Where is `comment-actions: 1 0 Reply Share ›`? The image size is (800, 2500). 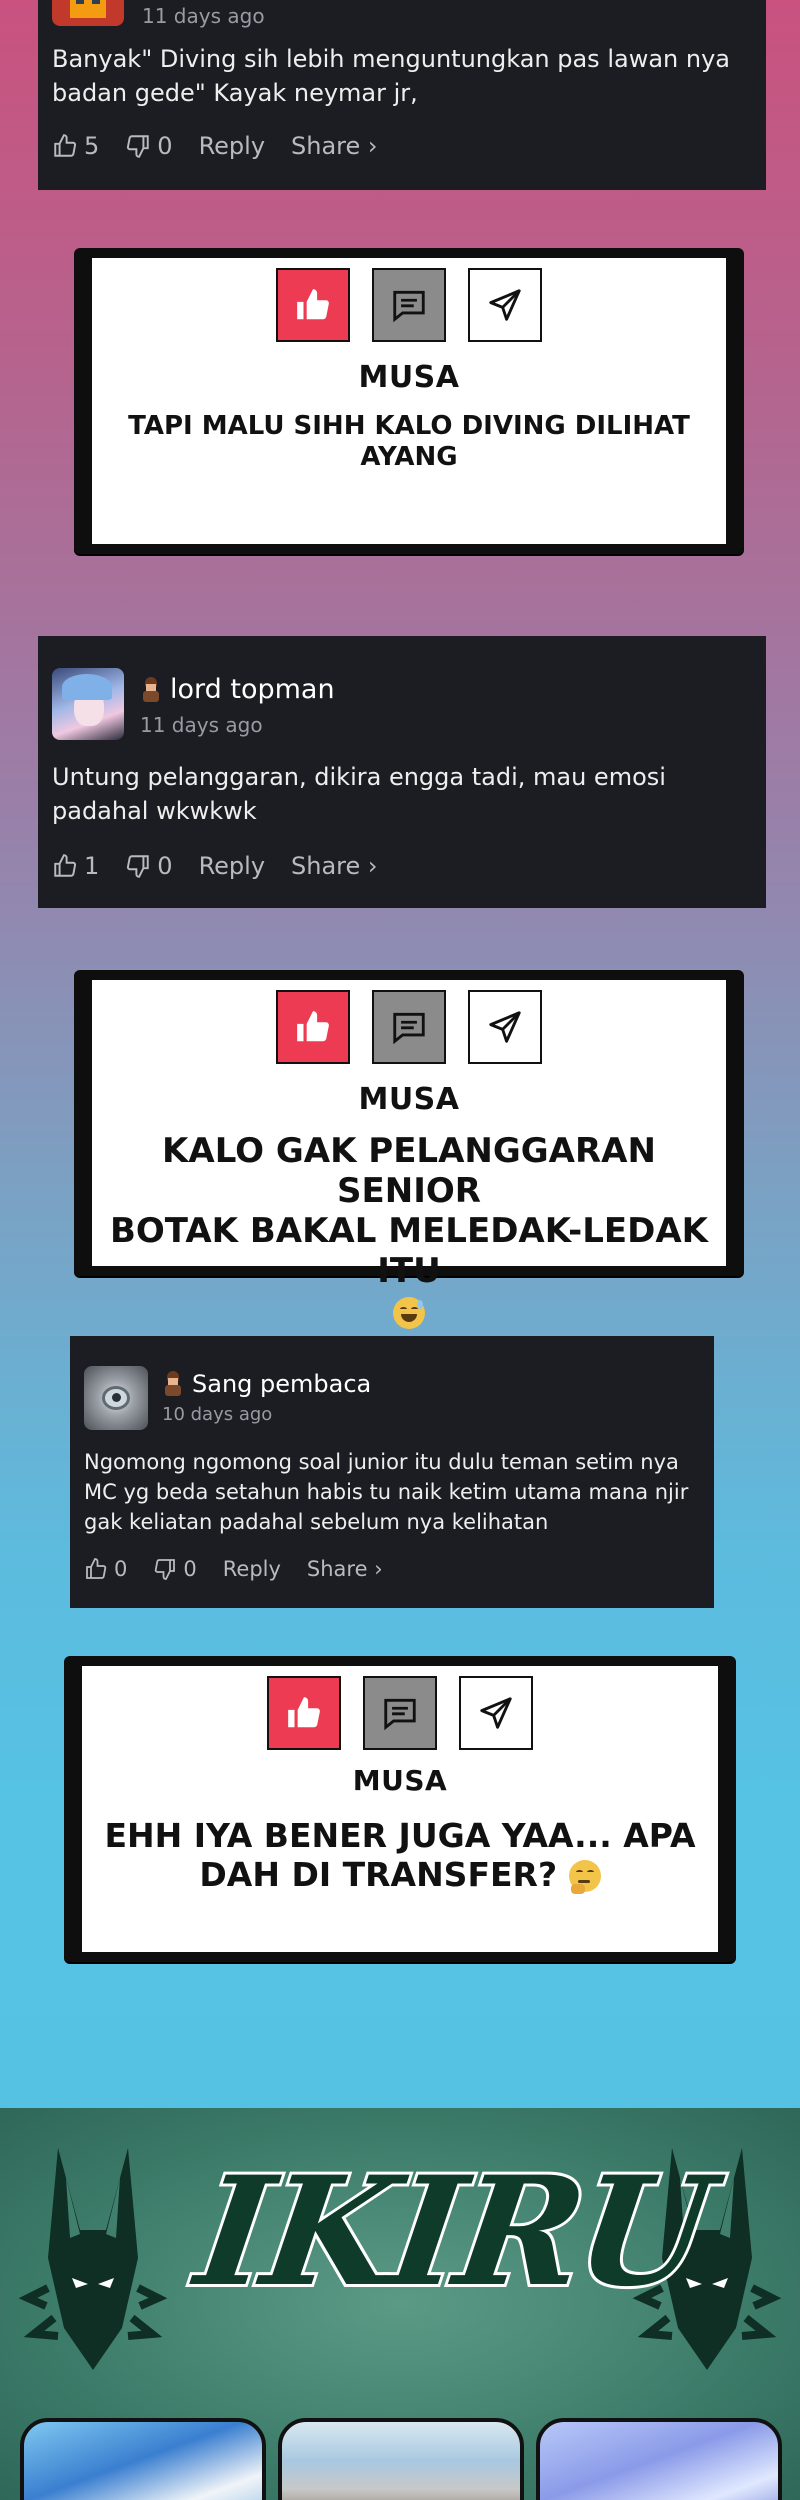 comment-actions: 1 0 Reply Share › is located at coordinates (402, 866).